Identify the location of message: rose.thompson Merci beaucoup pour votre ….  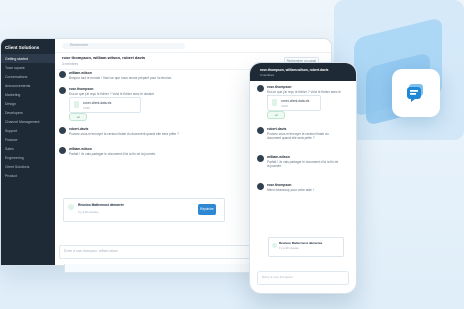
(303, 192).